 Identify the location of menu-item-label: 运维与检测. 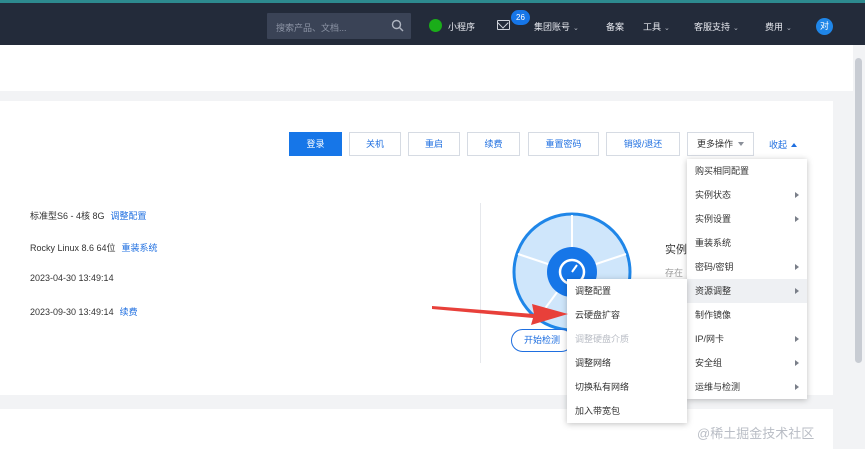
(718, 387).